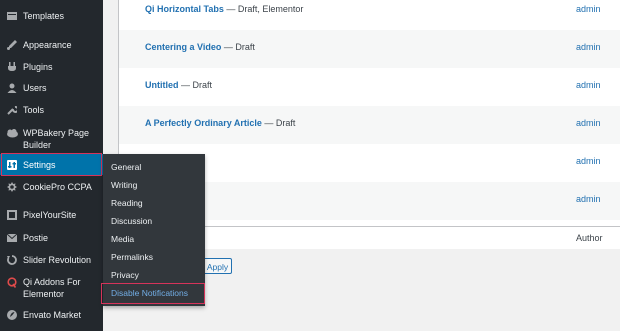  Describe the element at coordinates (12, 16) in the screenshot. I see `templates-icon` at that location.